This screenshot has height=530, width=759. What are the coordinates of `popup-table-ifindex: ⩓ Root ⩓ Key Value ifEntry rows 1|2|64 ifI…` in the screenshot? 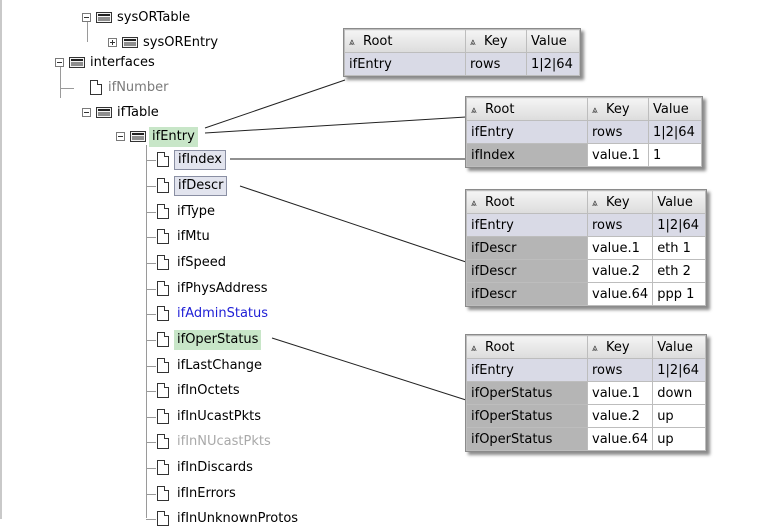 It's located at (584, 132).